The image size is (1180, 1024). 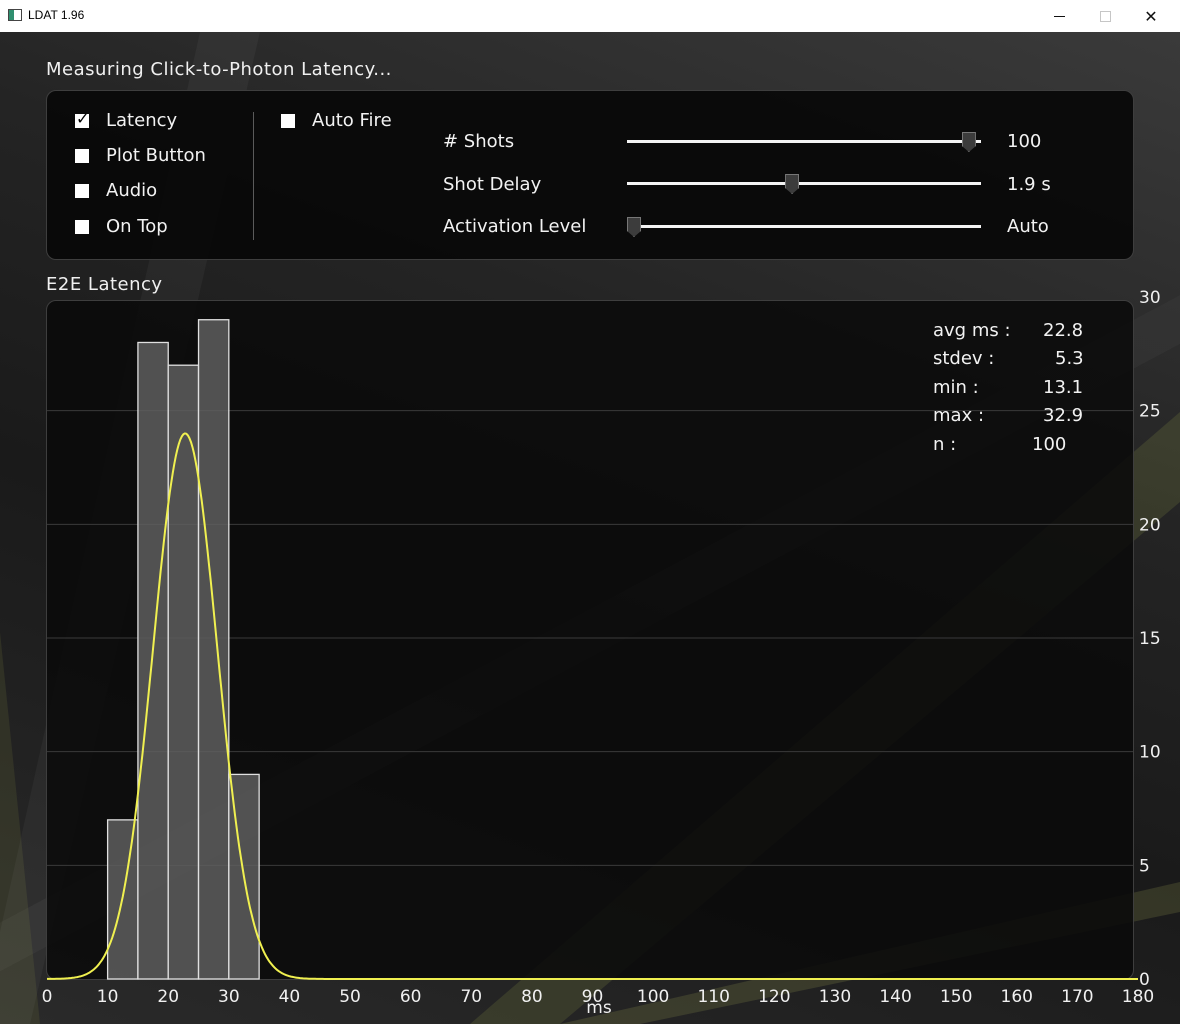 What do you see at coordinates (1063, 415) in the screenshot?
I see `stat-max-value: 32.9` at bounding box center [1063, 415].